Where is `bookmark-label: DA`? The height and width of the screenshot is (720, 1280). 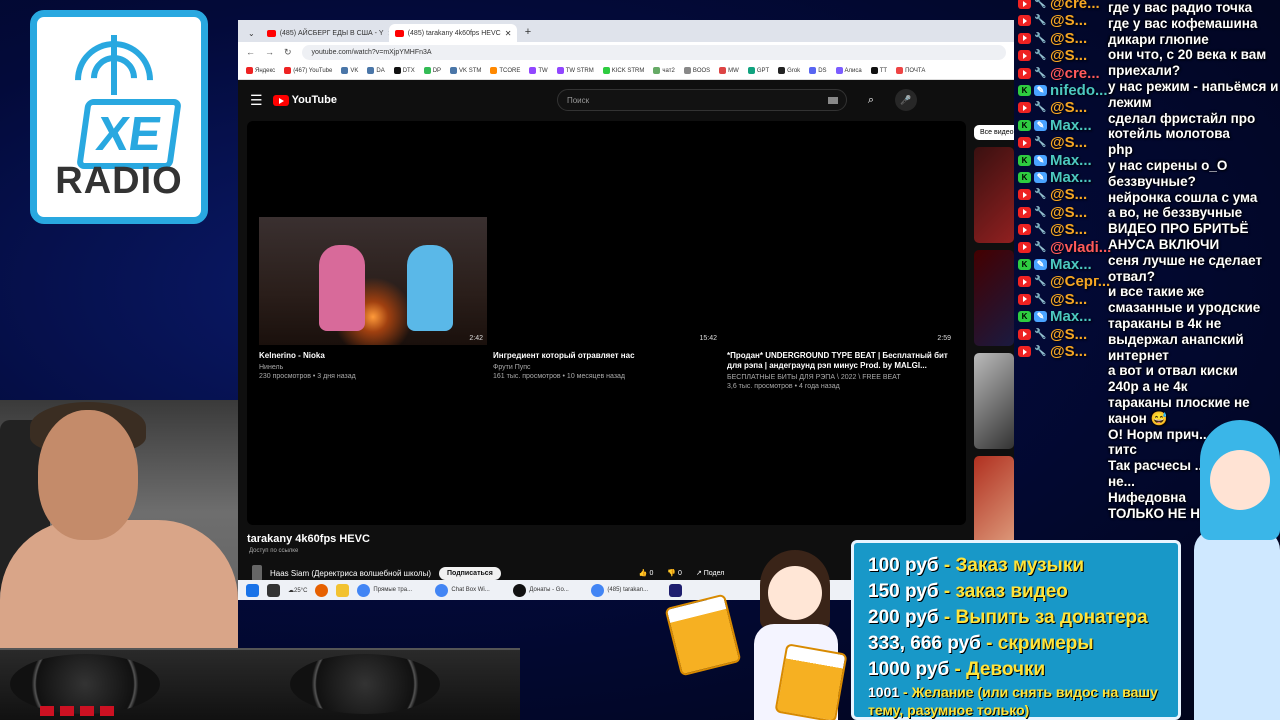 bookmark-label: DA is located at coordinates (380, 71).